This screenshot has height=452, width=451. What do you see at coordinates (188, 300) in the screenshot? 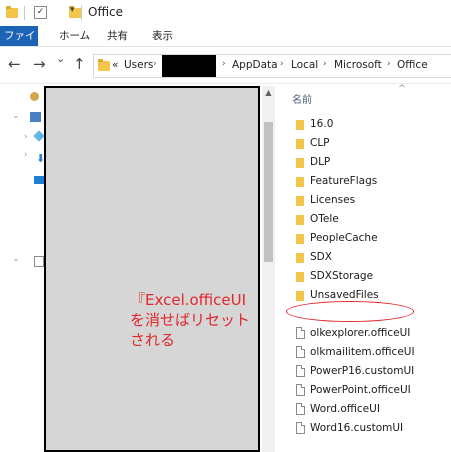
I see `annotation-line-1: 『Excel.officeUI` at bounding box center [188, 300].